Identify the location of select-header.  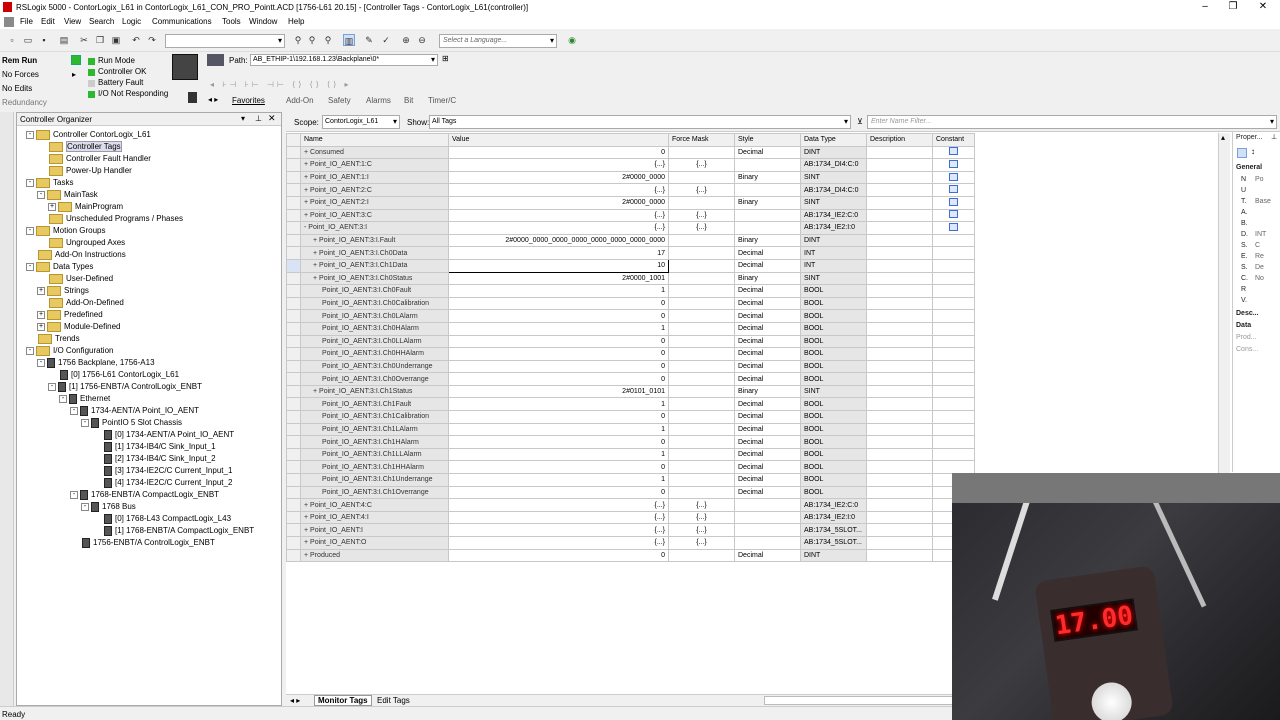
(293, 140).